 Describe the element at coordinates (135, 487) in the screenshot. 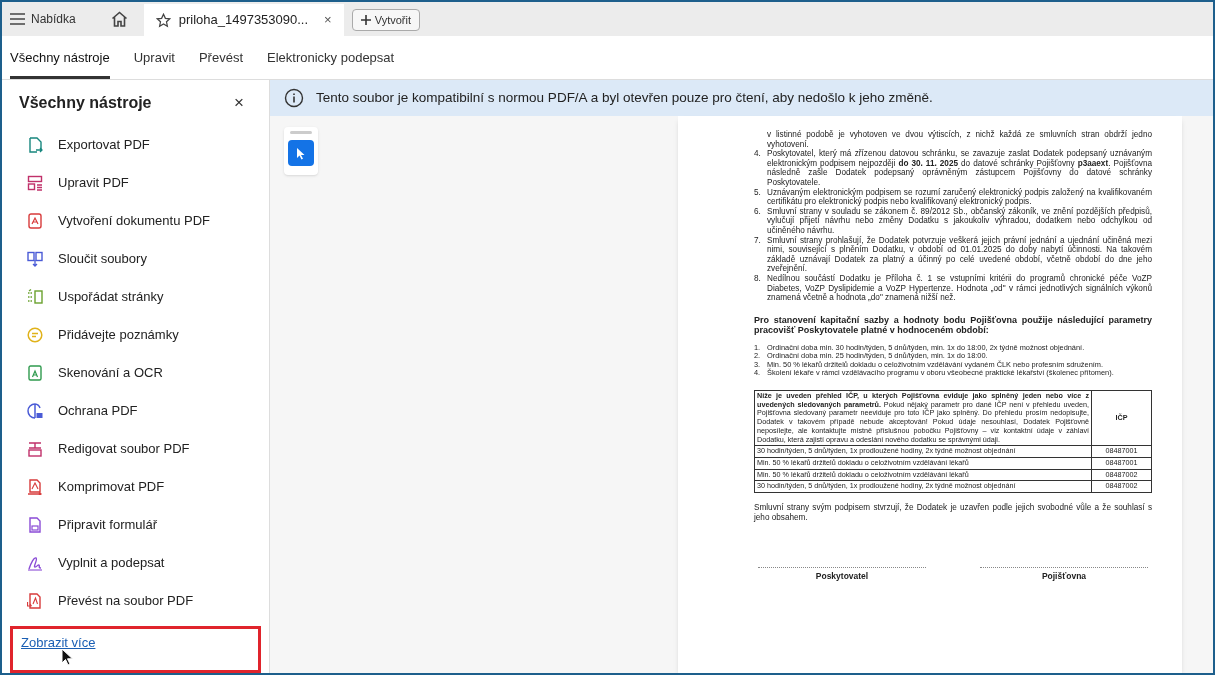

I see `tool-item: Komprimovat PDF` at that location.